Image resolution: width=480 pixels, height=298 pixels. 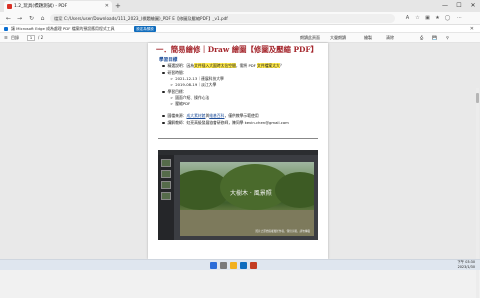 I want to click on file-protocol-label: 檔案, so click(x=58, y=18).